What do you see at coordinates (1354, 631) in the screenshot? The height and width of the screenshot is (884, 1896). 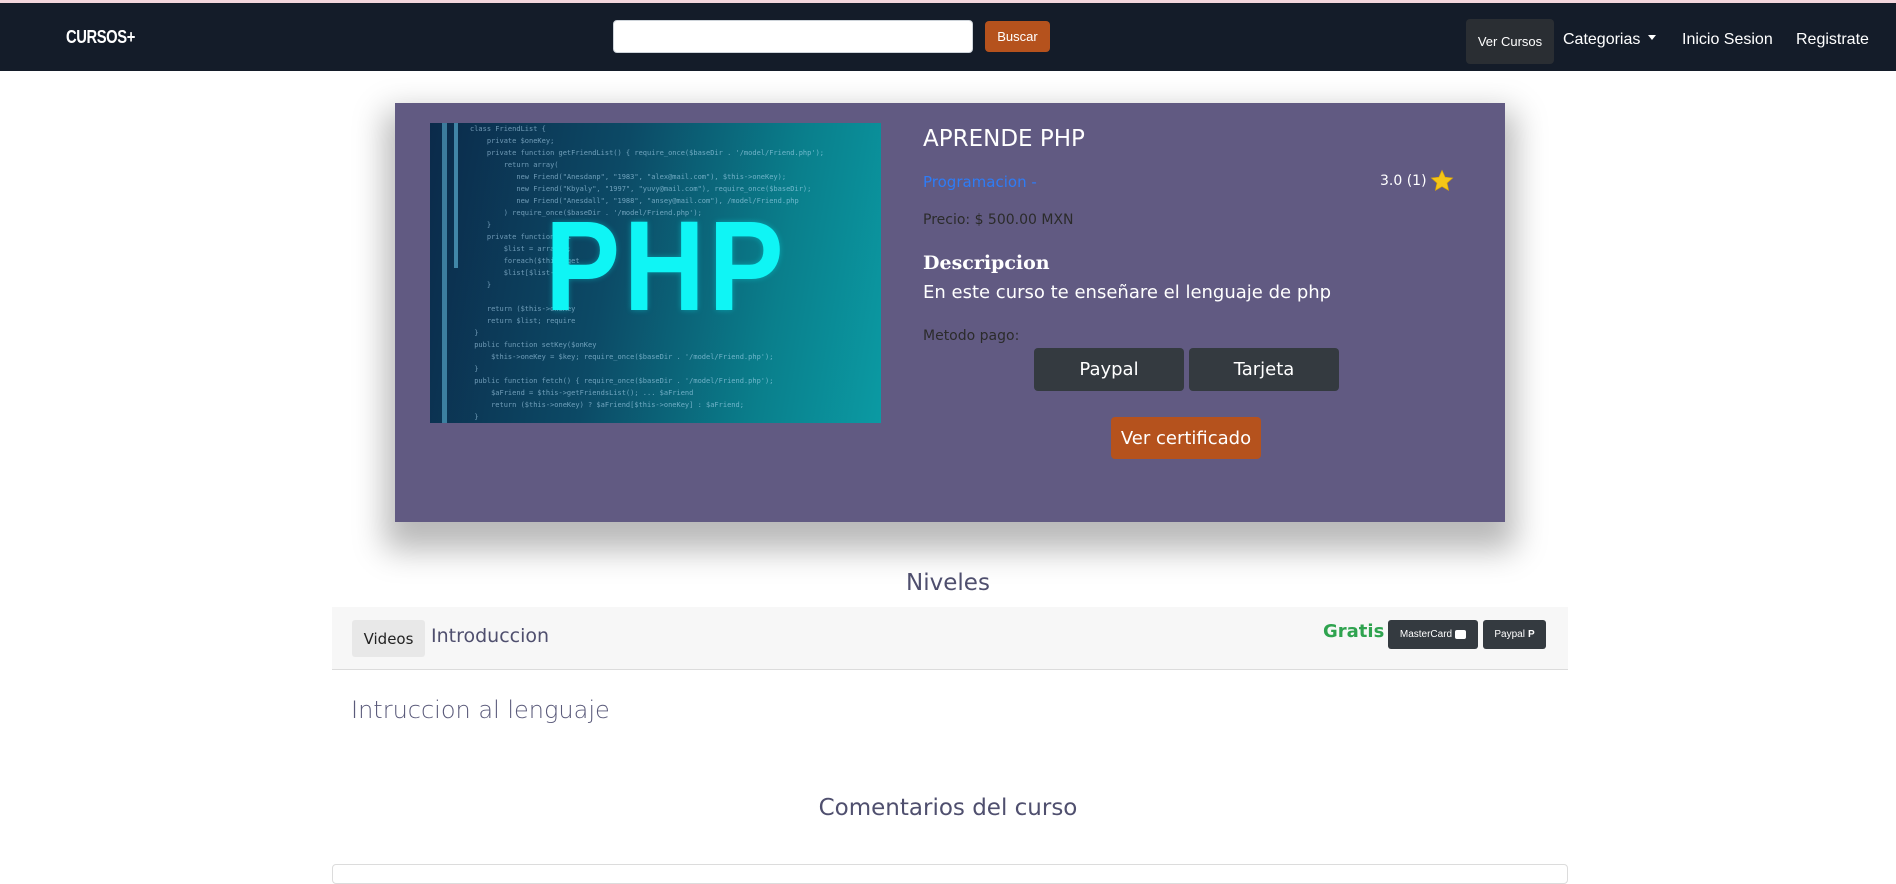 I see `free-label: Gratis` at bounding box center [1354, 631].